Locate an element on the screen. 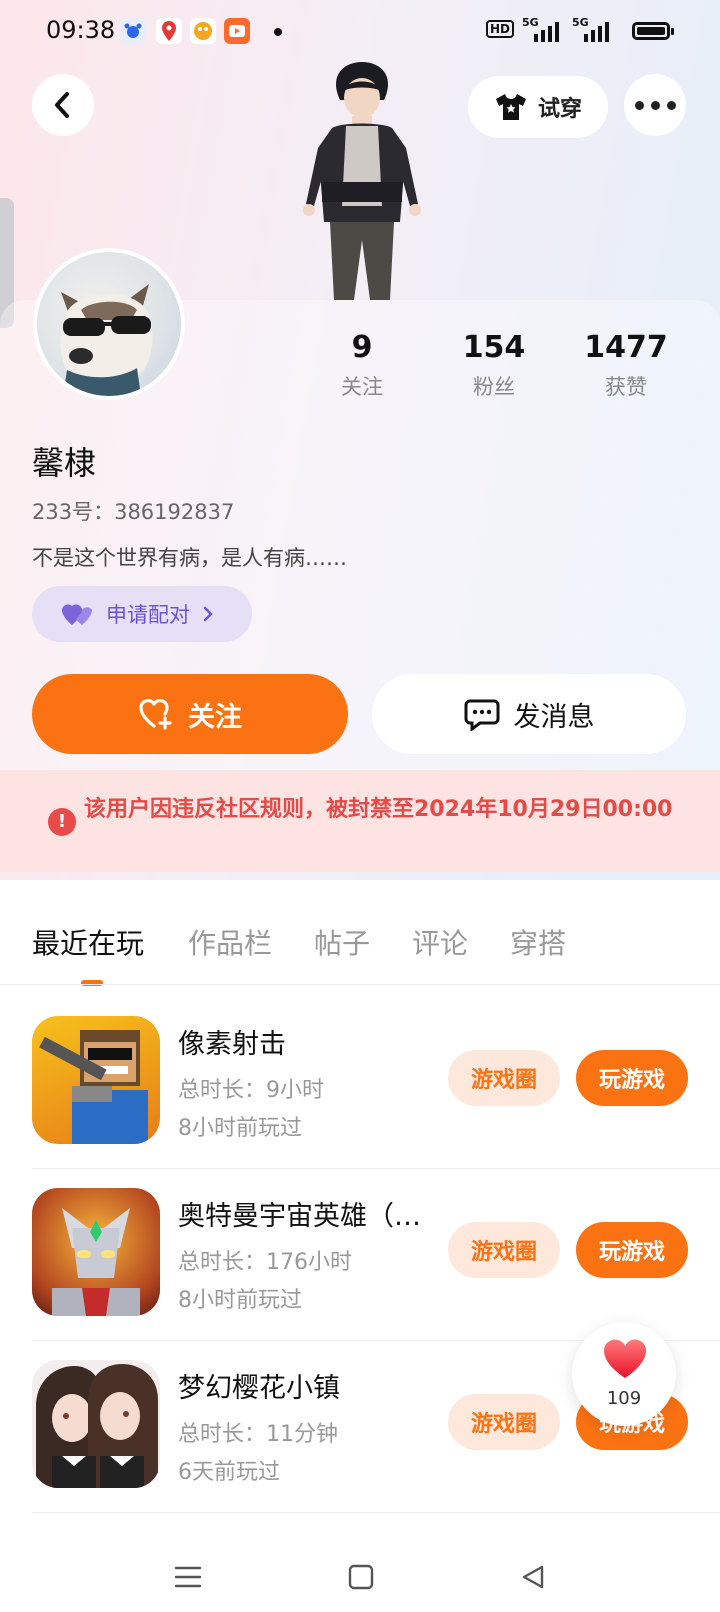 The image size is (720, 1612). pixel-shooter-icon is located at coordinates (96, 1080).